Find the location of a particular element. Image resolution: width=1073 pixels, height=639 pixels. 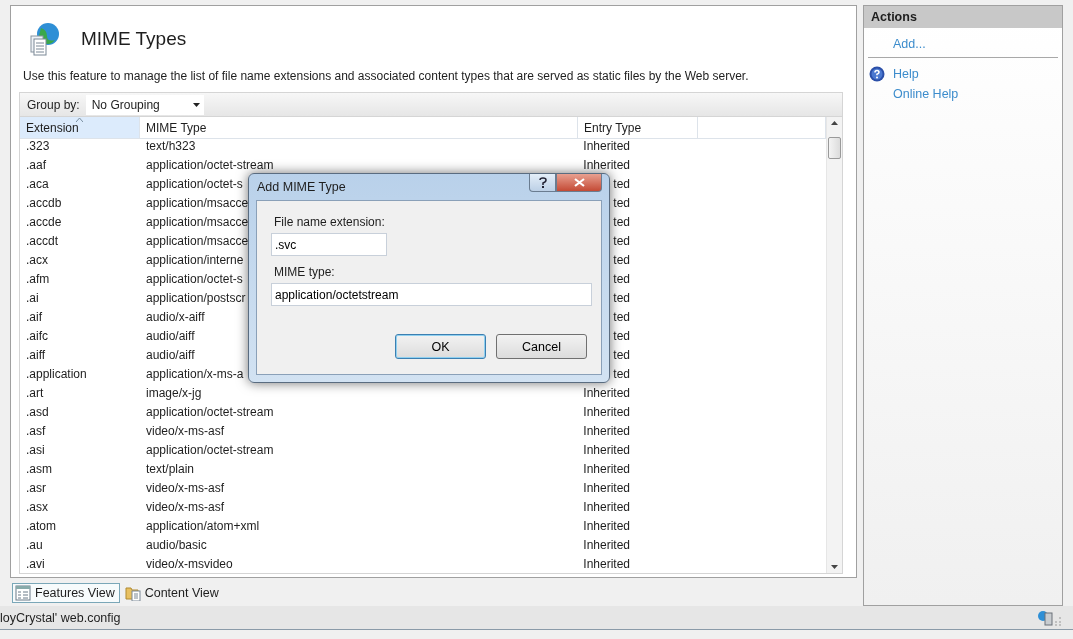

extension-cell: .asm is located at coordinates (39, 468).